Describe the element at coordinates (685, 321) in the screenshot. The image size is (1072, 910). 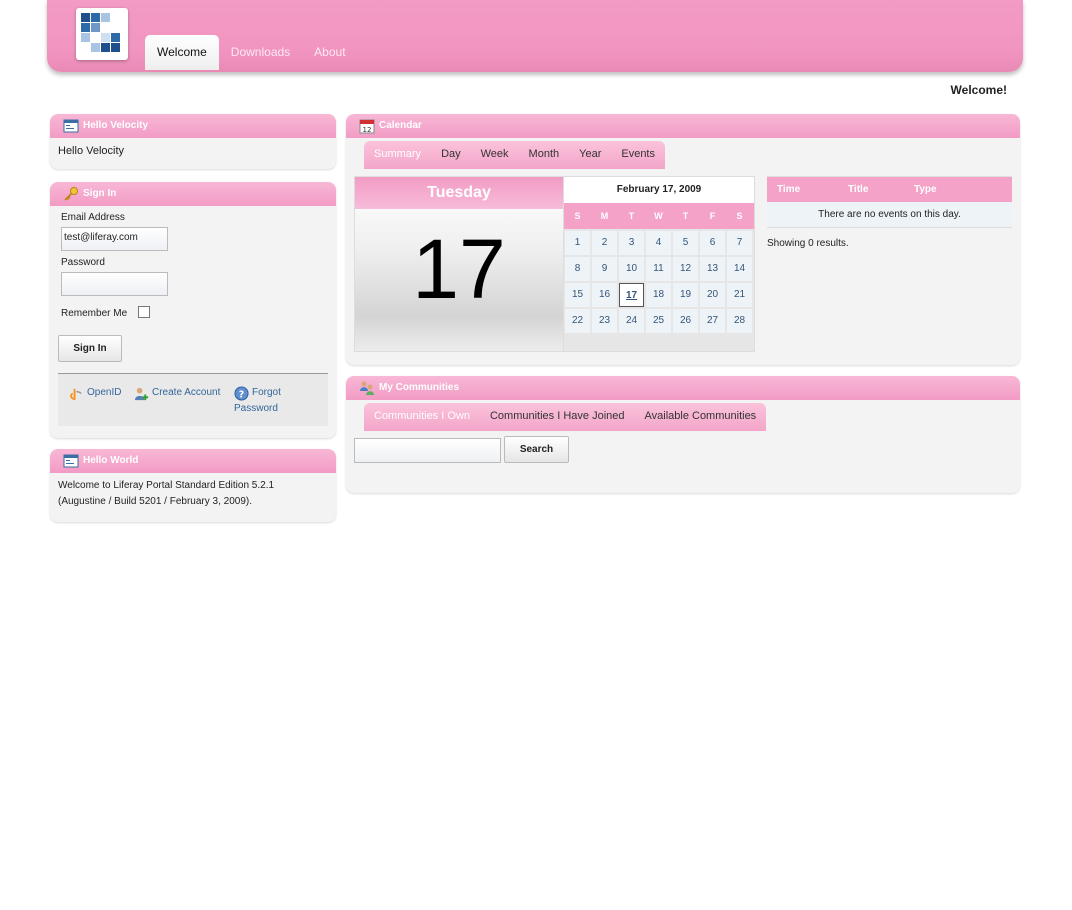
I see `calendar-day: 26` at that location.